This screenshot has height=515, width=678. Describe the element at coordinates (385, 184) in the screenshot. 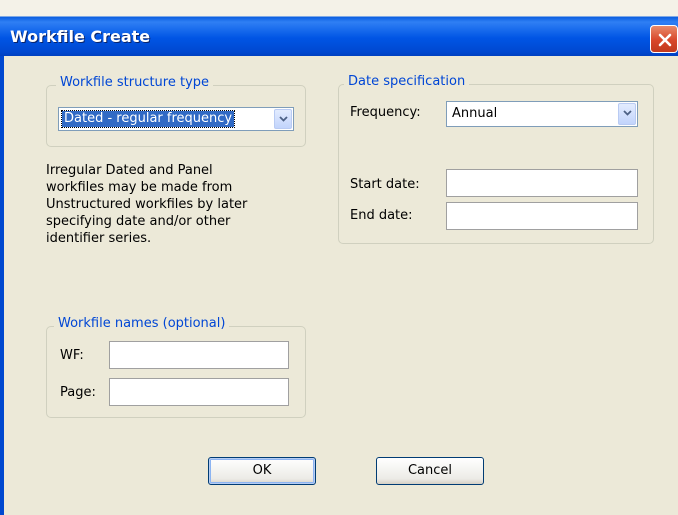

I see `start-date-label: Start date:` at that location.